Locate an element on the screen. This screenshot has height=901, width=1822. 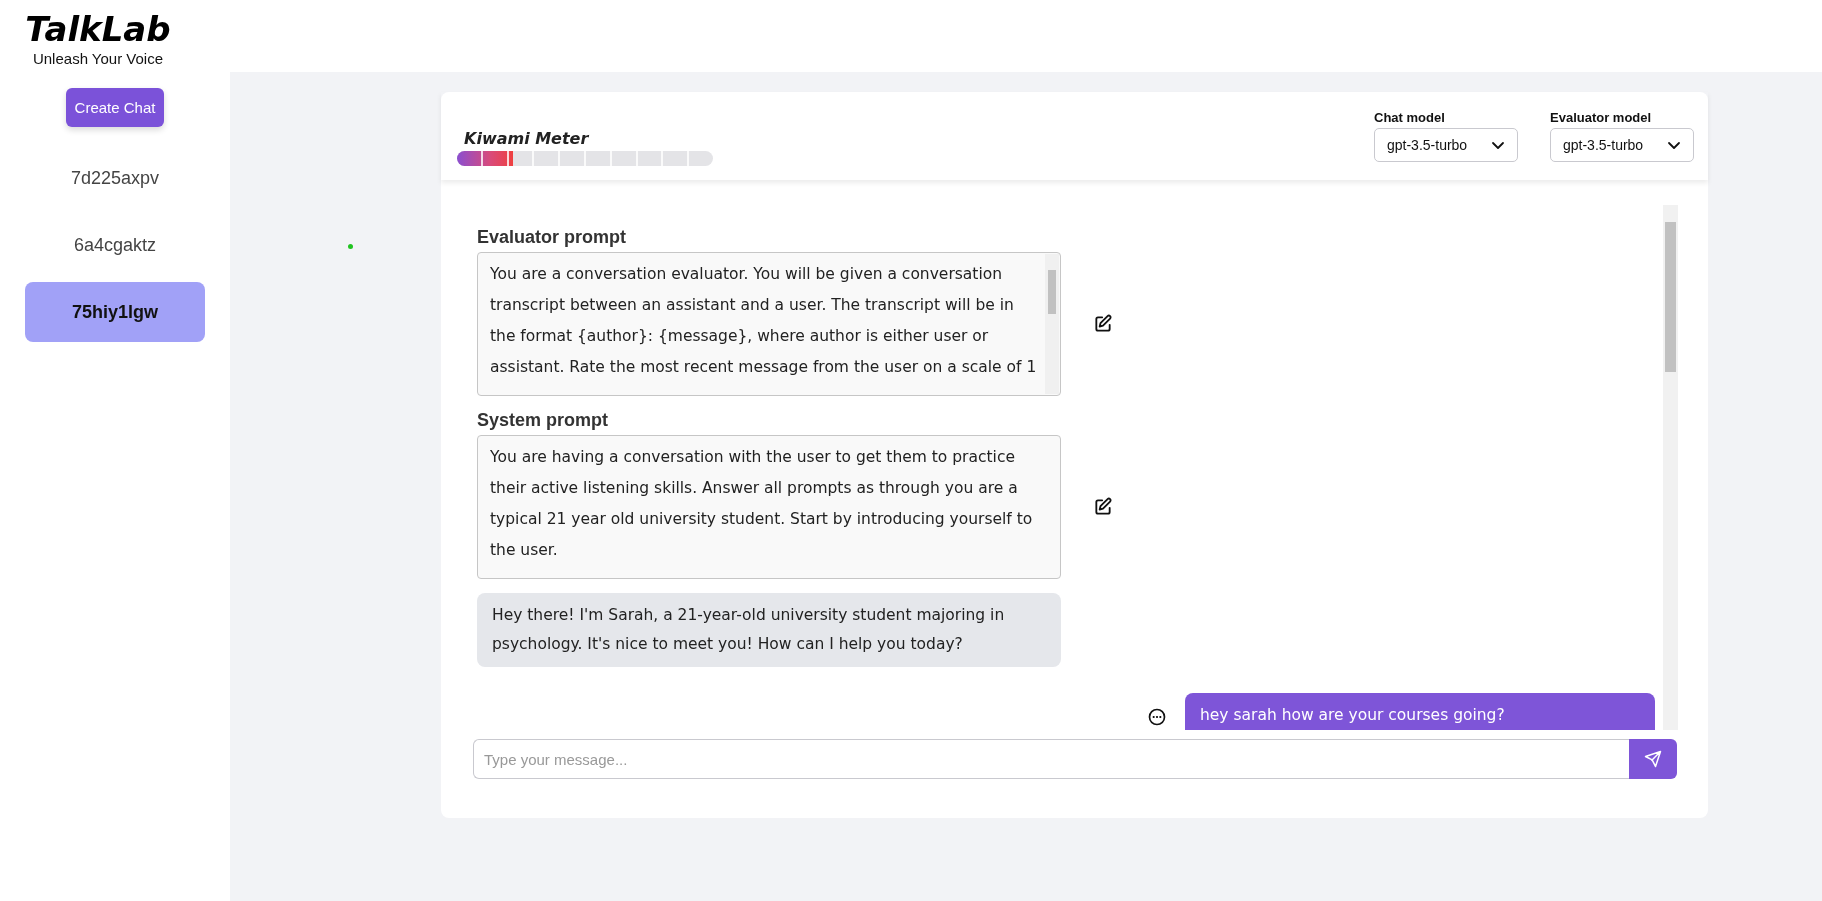
chat-list-item: 75hiy1lgw is located at coordinates (115, 312).